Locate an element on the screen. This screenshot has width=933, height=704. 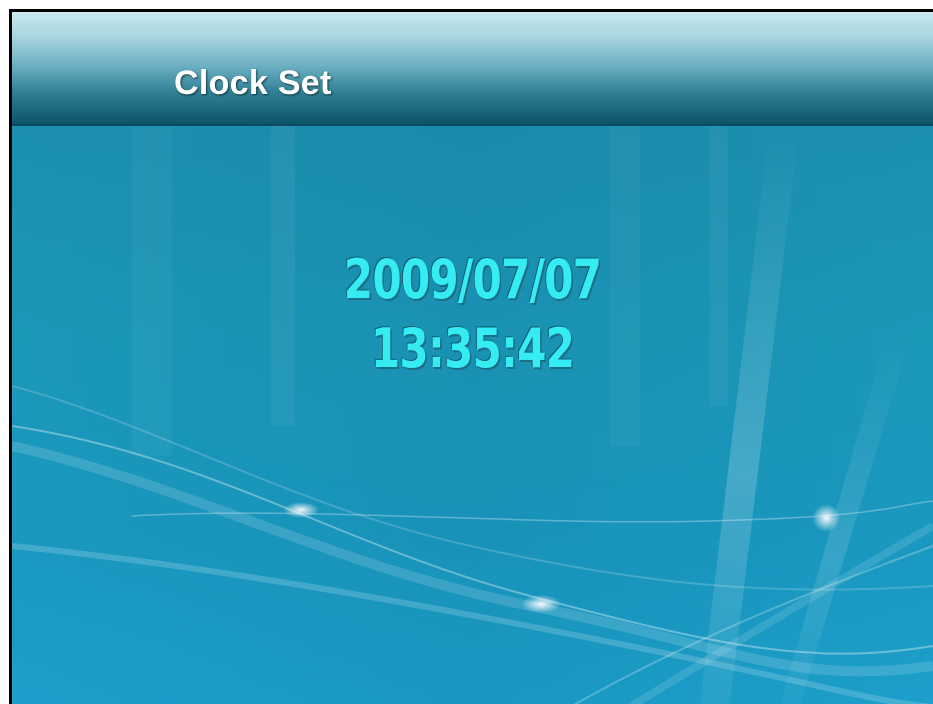
page-title: Clock Set is located at coordinates (253, 83).